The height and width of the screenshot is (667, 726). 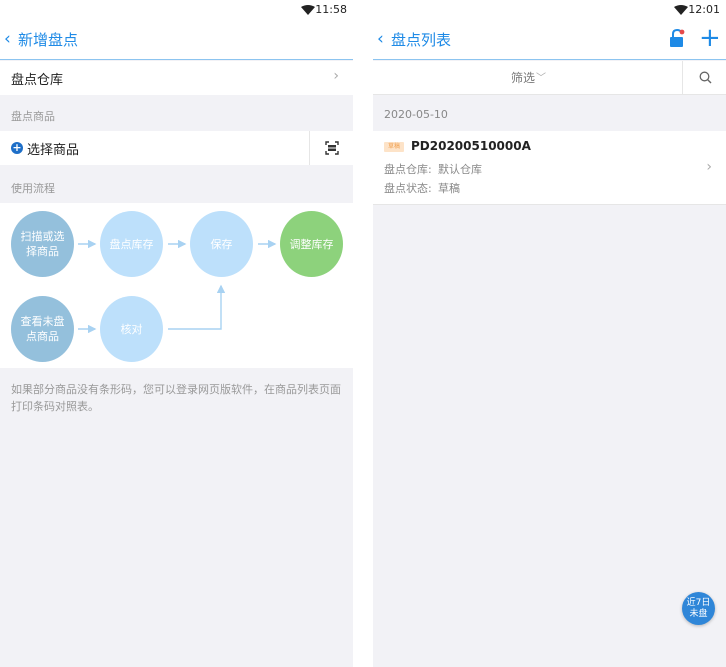 What do you see at coordinates (53, 148) in the screenshot?
I see `select-goods-button: 选择商品` at bounding box center [53, 148].